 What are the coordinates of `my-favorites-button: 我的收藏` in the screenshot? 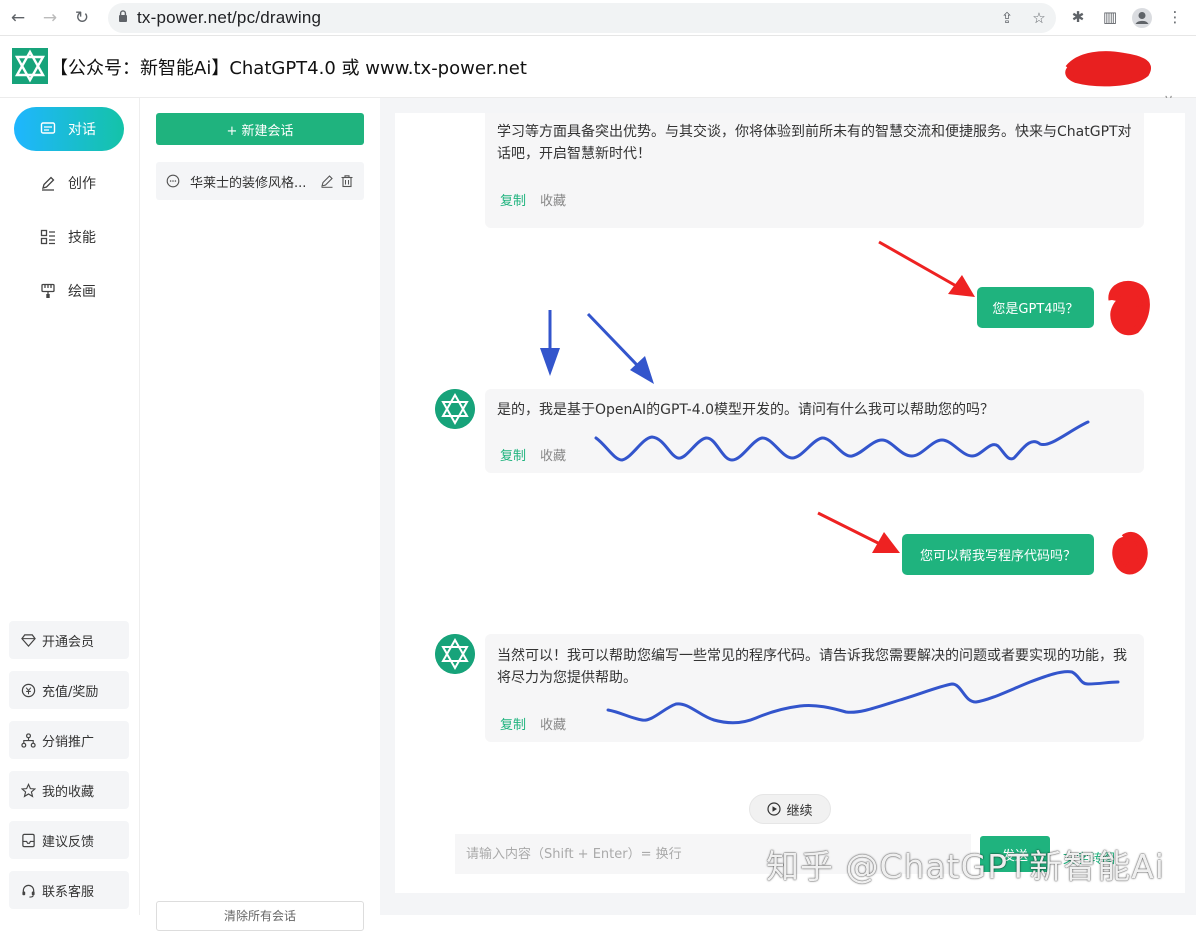 It's located at (69, 790).